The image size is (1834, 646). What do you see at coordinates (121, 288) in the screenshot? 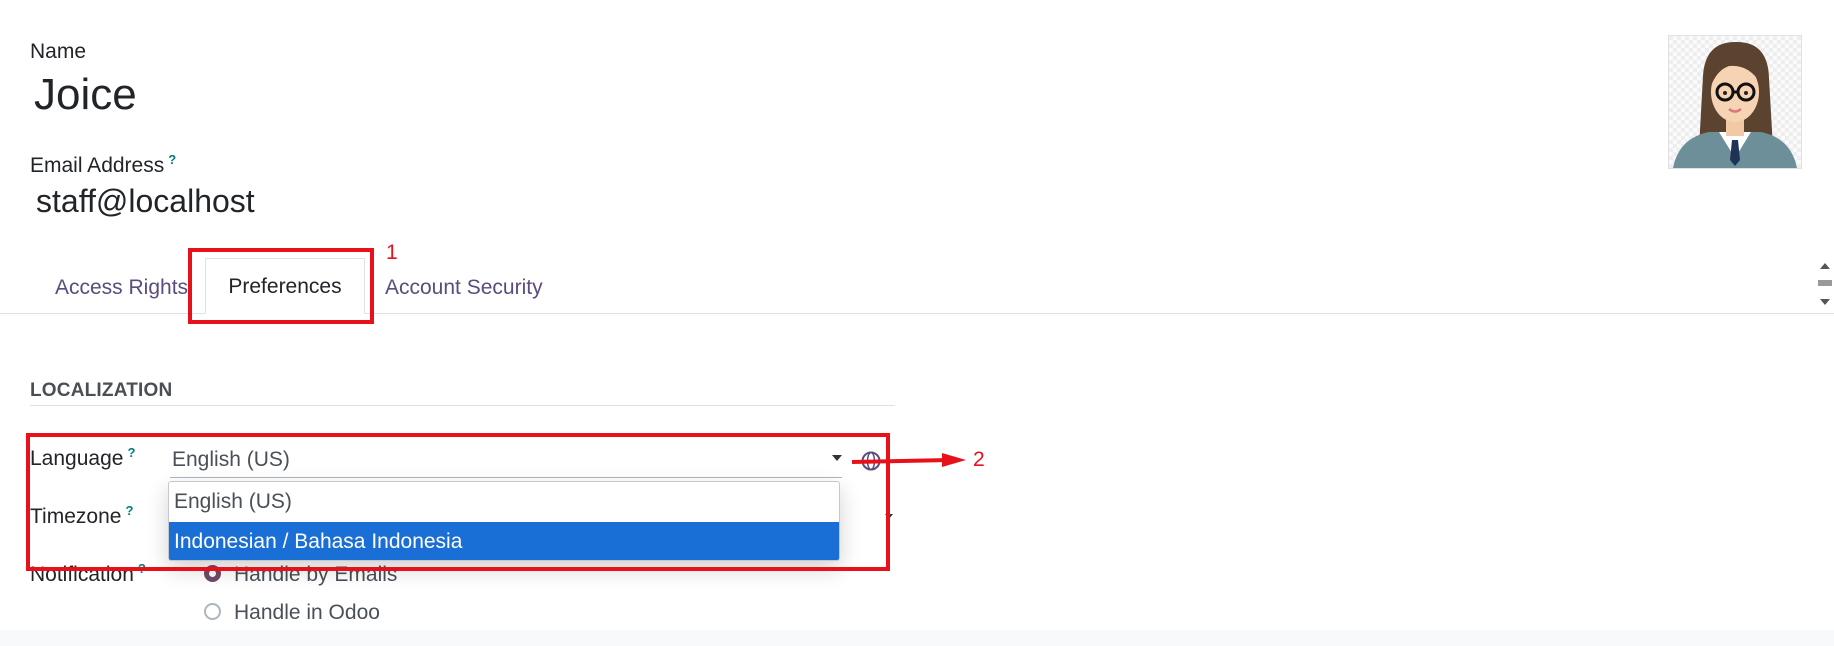
I see `tab-access-rights: Access Rights` at bounding box center [121, 288].